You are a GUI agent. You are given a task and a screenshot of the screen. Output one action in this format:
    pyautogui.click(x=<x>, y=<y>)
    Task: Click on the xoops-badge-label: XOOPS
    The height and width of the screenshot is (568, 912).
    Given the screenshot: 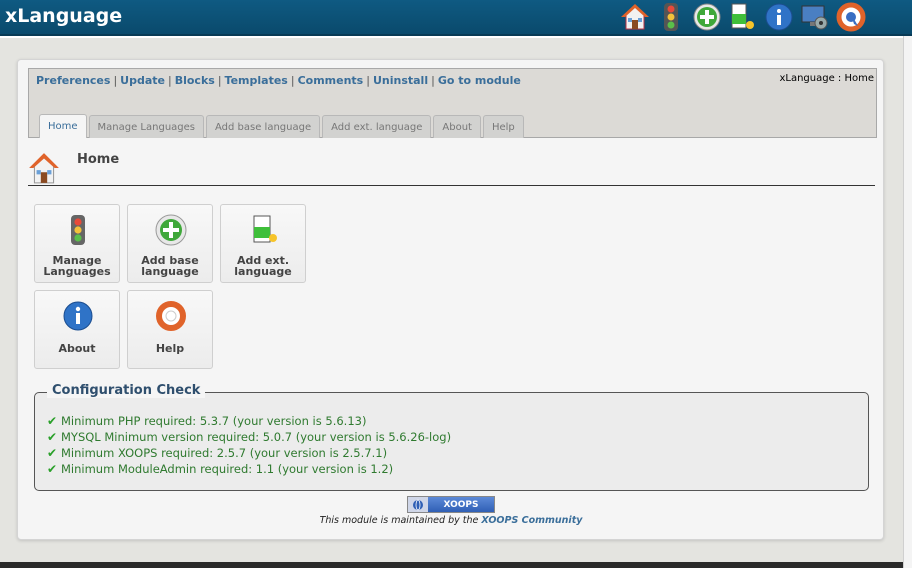 What is the action you would take?
    pyautogui.click(x=461, y=504)
    